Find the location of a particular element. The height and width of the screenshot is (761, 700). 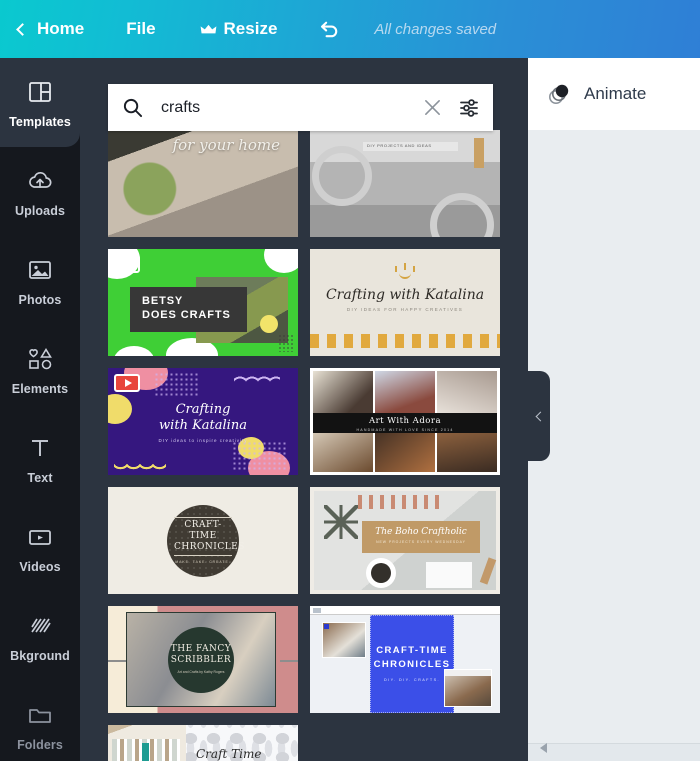

sidebar-item-label: Uploads is located at coordinates (39, 210).